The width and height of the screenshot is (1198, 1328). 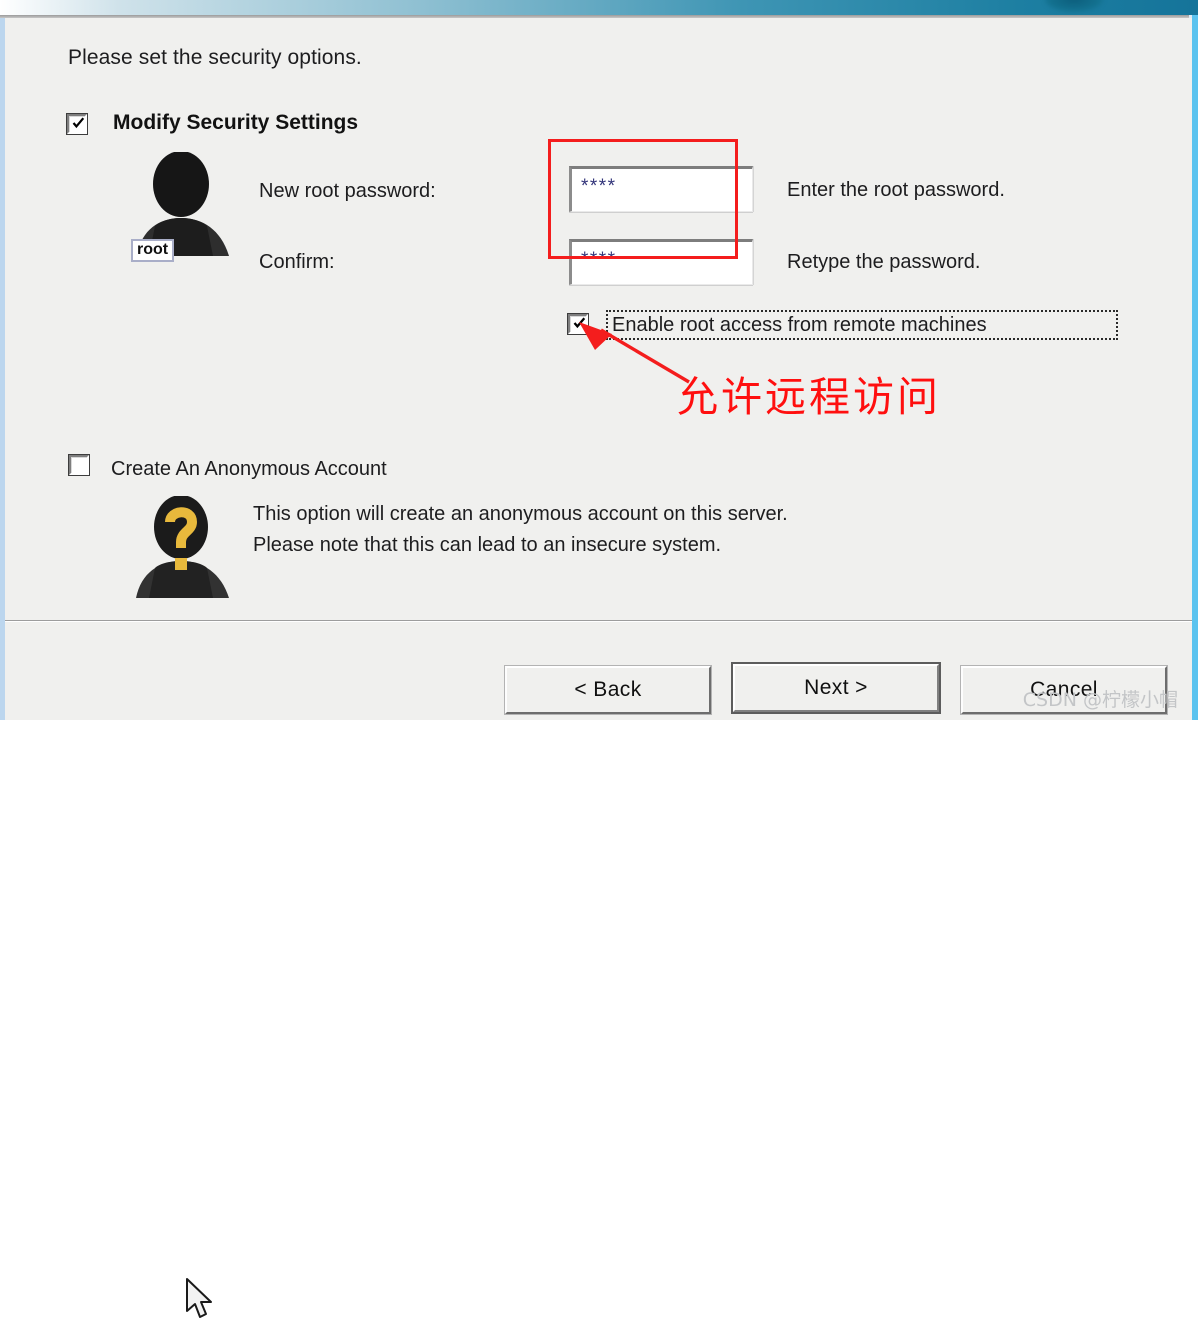 I want to click on create-anonymous-account-label: Create An Anonymous Account, so click(x=249, y=469).